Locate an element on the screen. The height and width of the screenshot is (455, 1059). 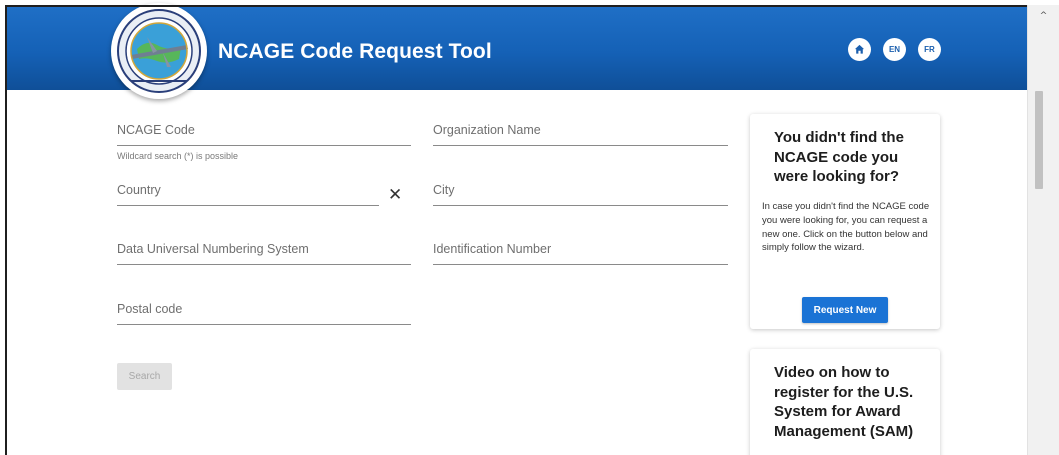
clear-country-icon: ✕ is located at coordinates (395, 195).